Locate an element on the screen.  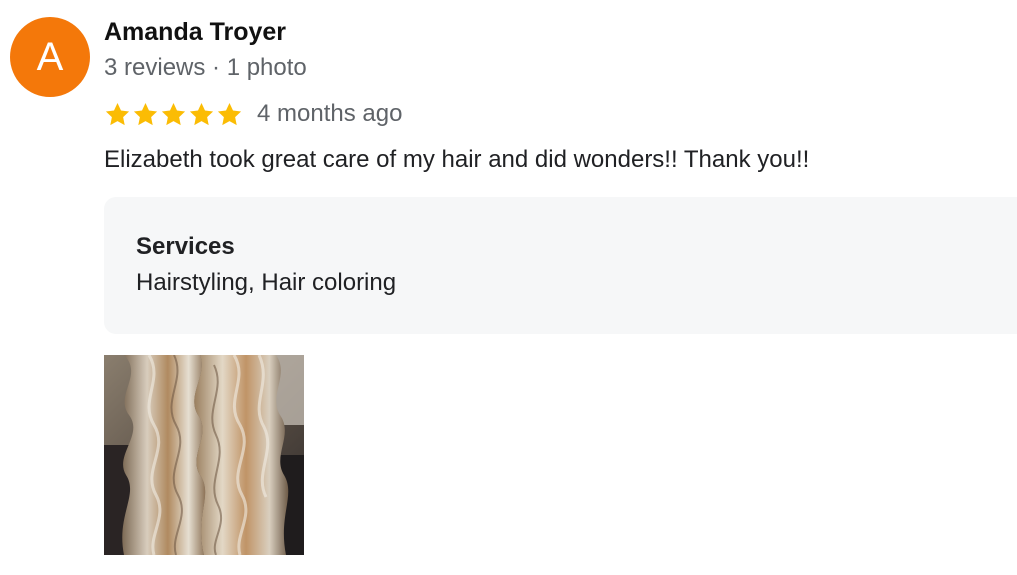
author-name: Amanda Troyer is located at coordinates (195, 32).